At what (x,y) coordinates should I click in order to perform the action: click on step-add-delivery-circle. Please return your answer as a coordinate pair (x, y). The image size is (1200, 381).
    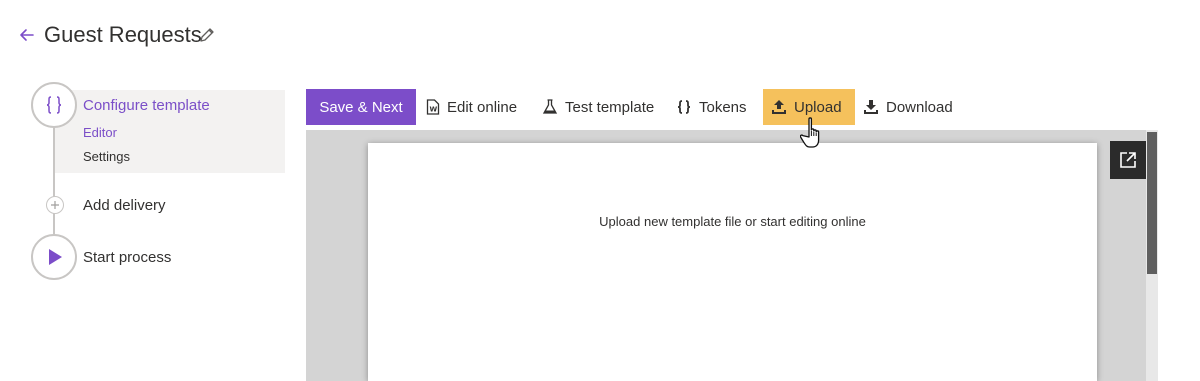
    Looking at the image, I should click on (55, 205).